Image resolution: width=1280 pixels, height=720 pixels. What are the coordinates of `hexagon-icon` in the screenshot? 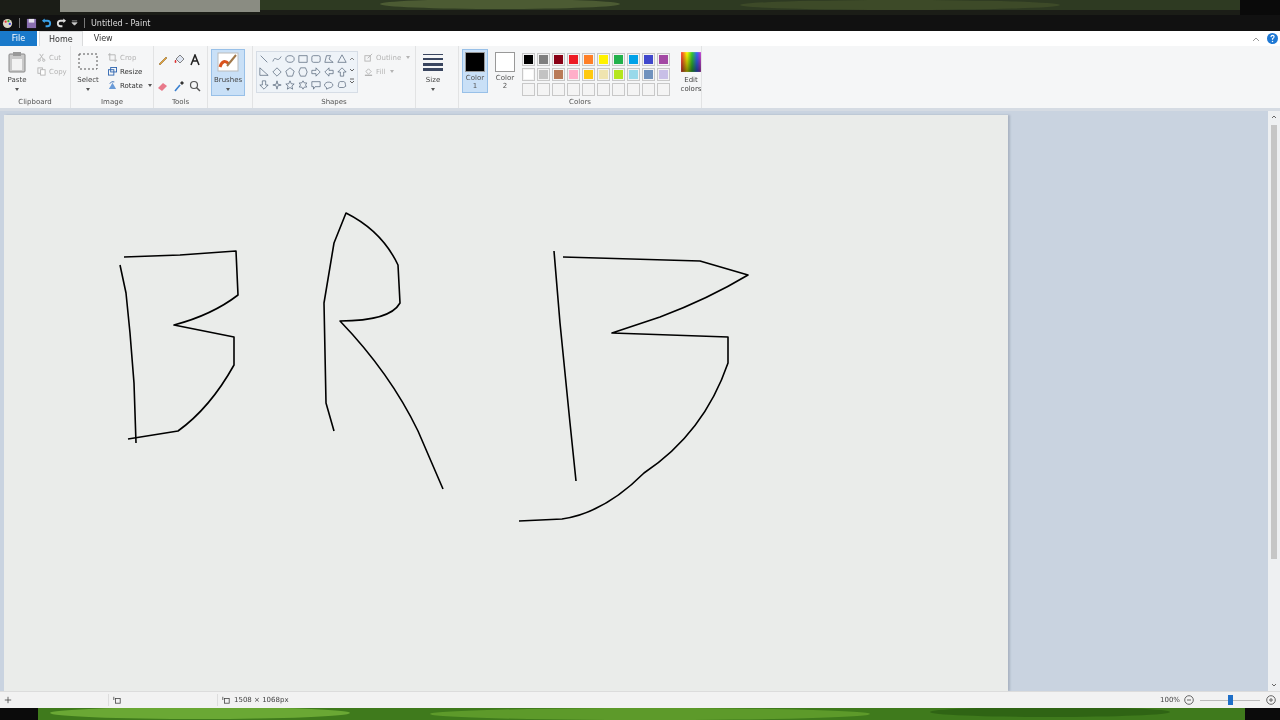 It's located at (303, 72).